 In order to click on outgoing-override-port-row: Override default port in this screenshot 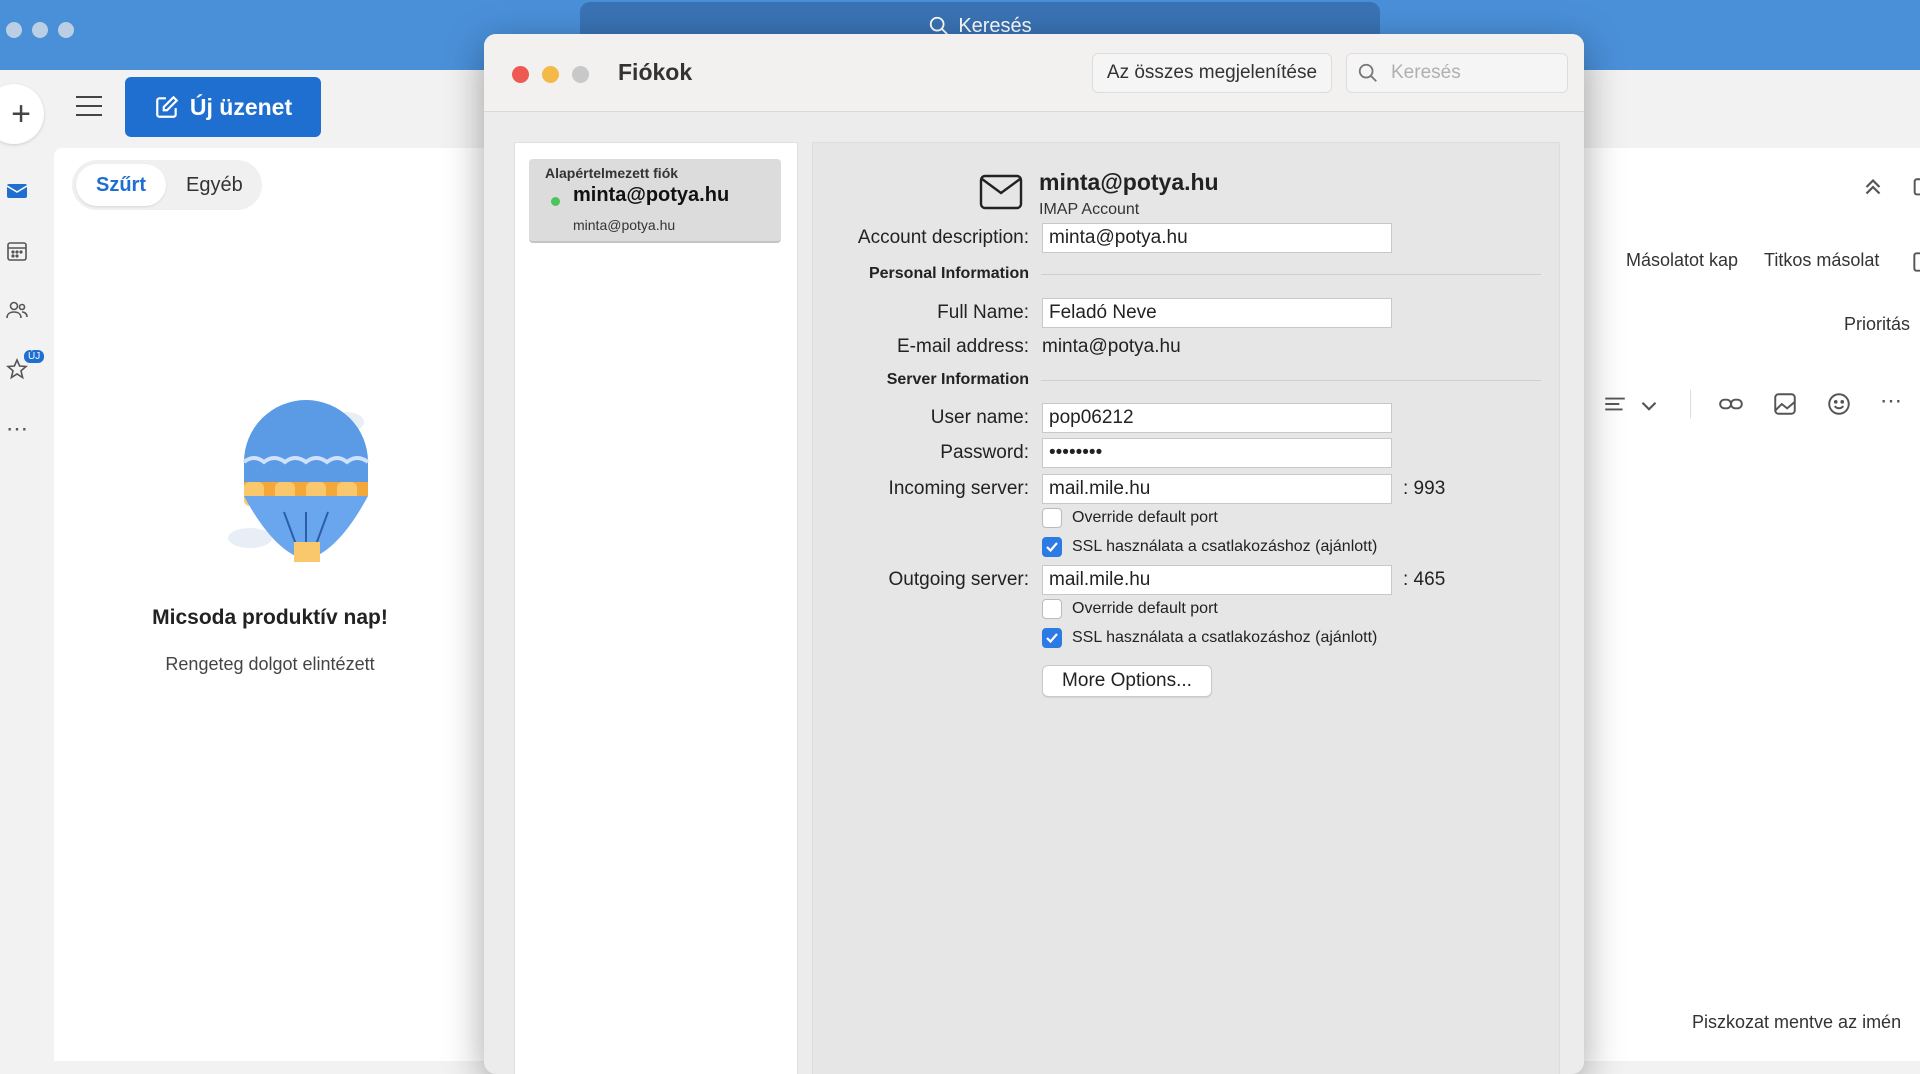, I will do `click(1130, 609)`.